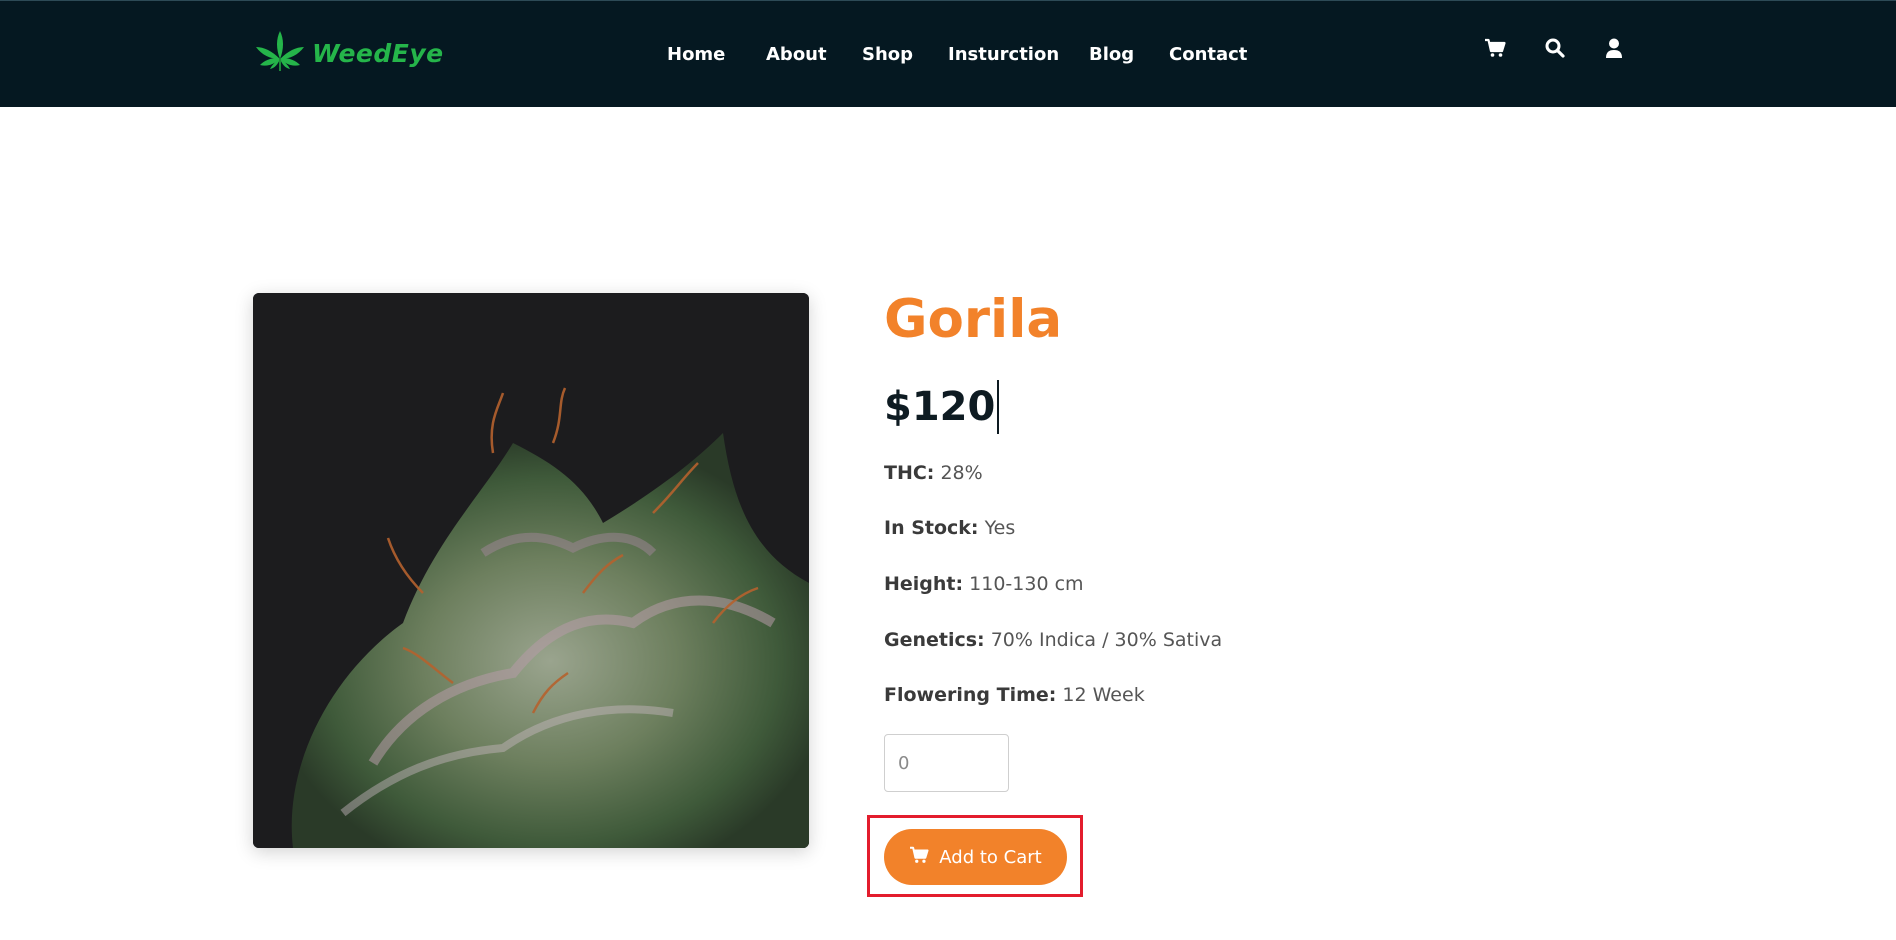 The width and height of the screenshot is (1896, 940). I want to click on attribute-label: Genetics:, so click(934, 640).